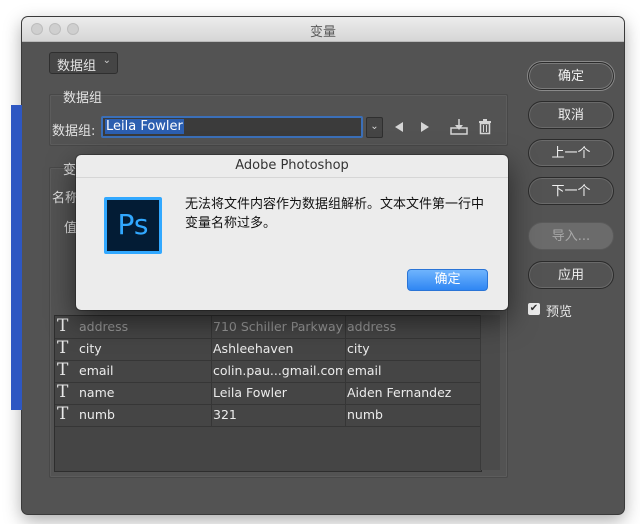 This screenshot has width=640, height=524. I want to click on preview-label: 预览, so click(559, 312).